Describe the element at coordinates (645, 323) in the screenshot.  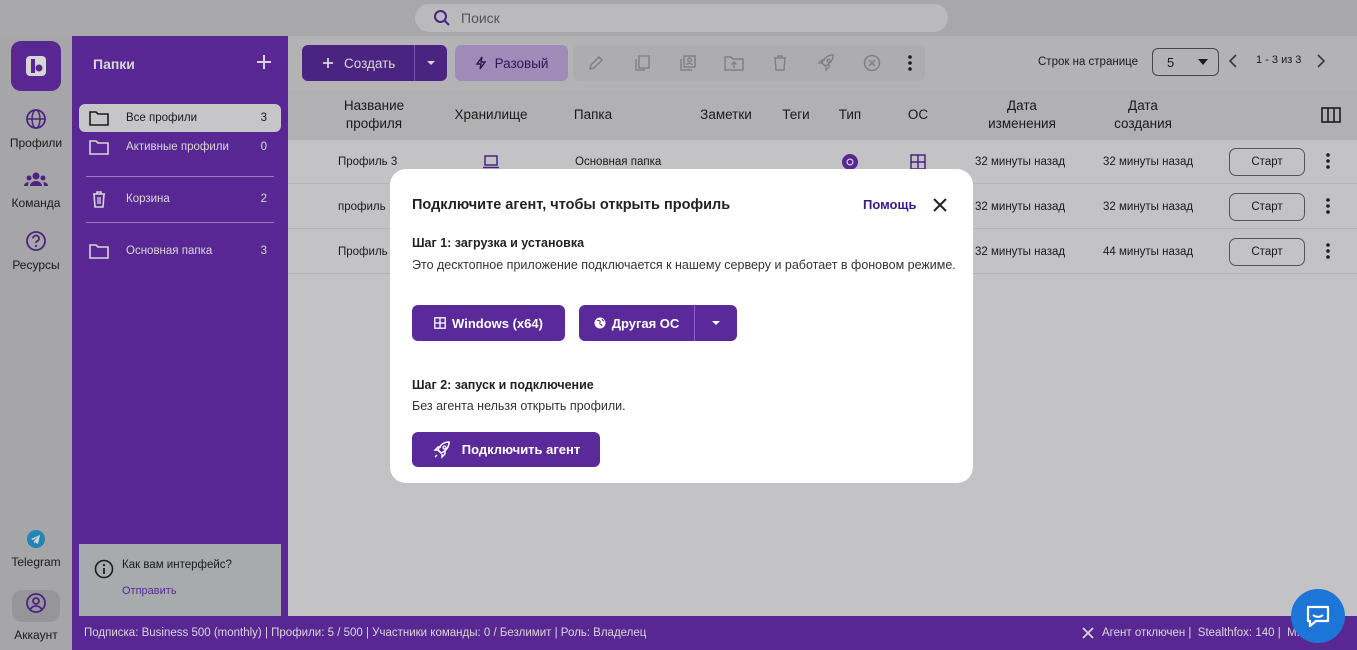
I see `other-os-label: Другая ОС` at that location.